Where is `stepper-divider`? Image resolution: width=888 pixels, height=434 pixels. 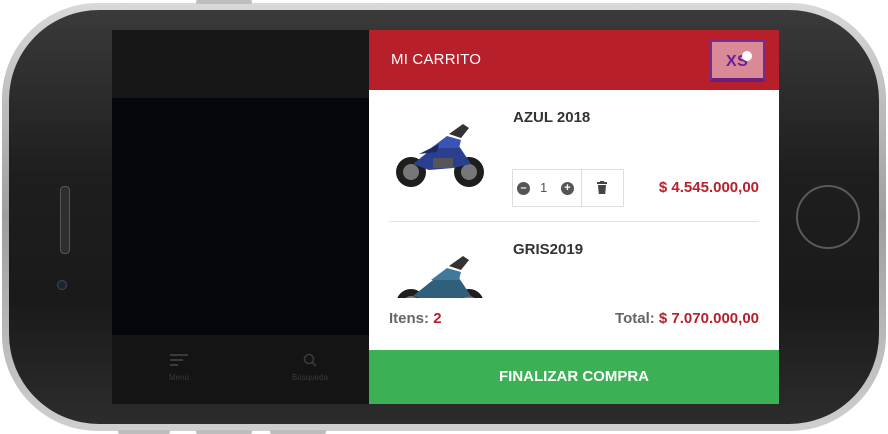 stepper-divider is located at coordinates (581, 188).